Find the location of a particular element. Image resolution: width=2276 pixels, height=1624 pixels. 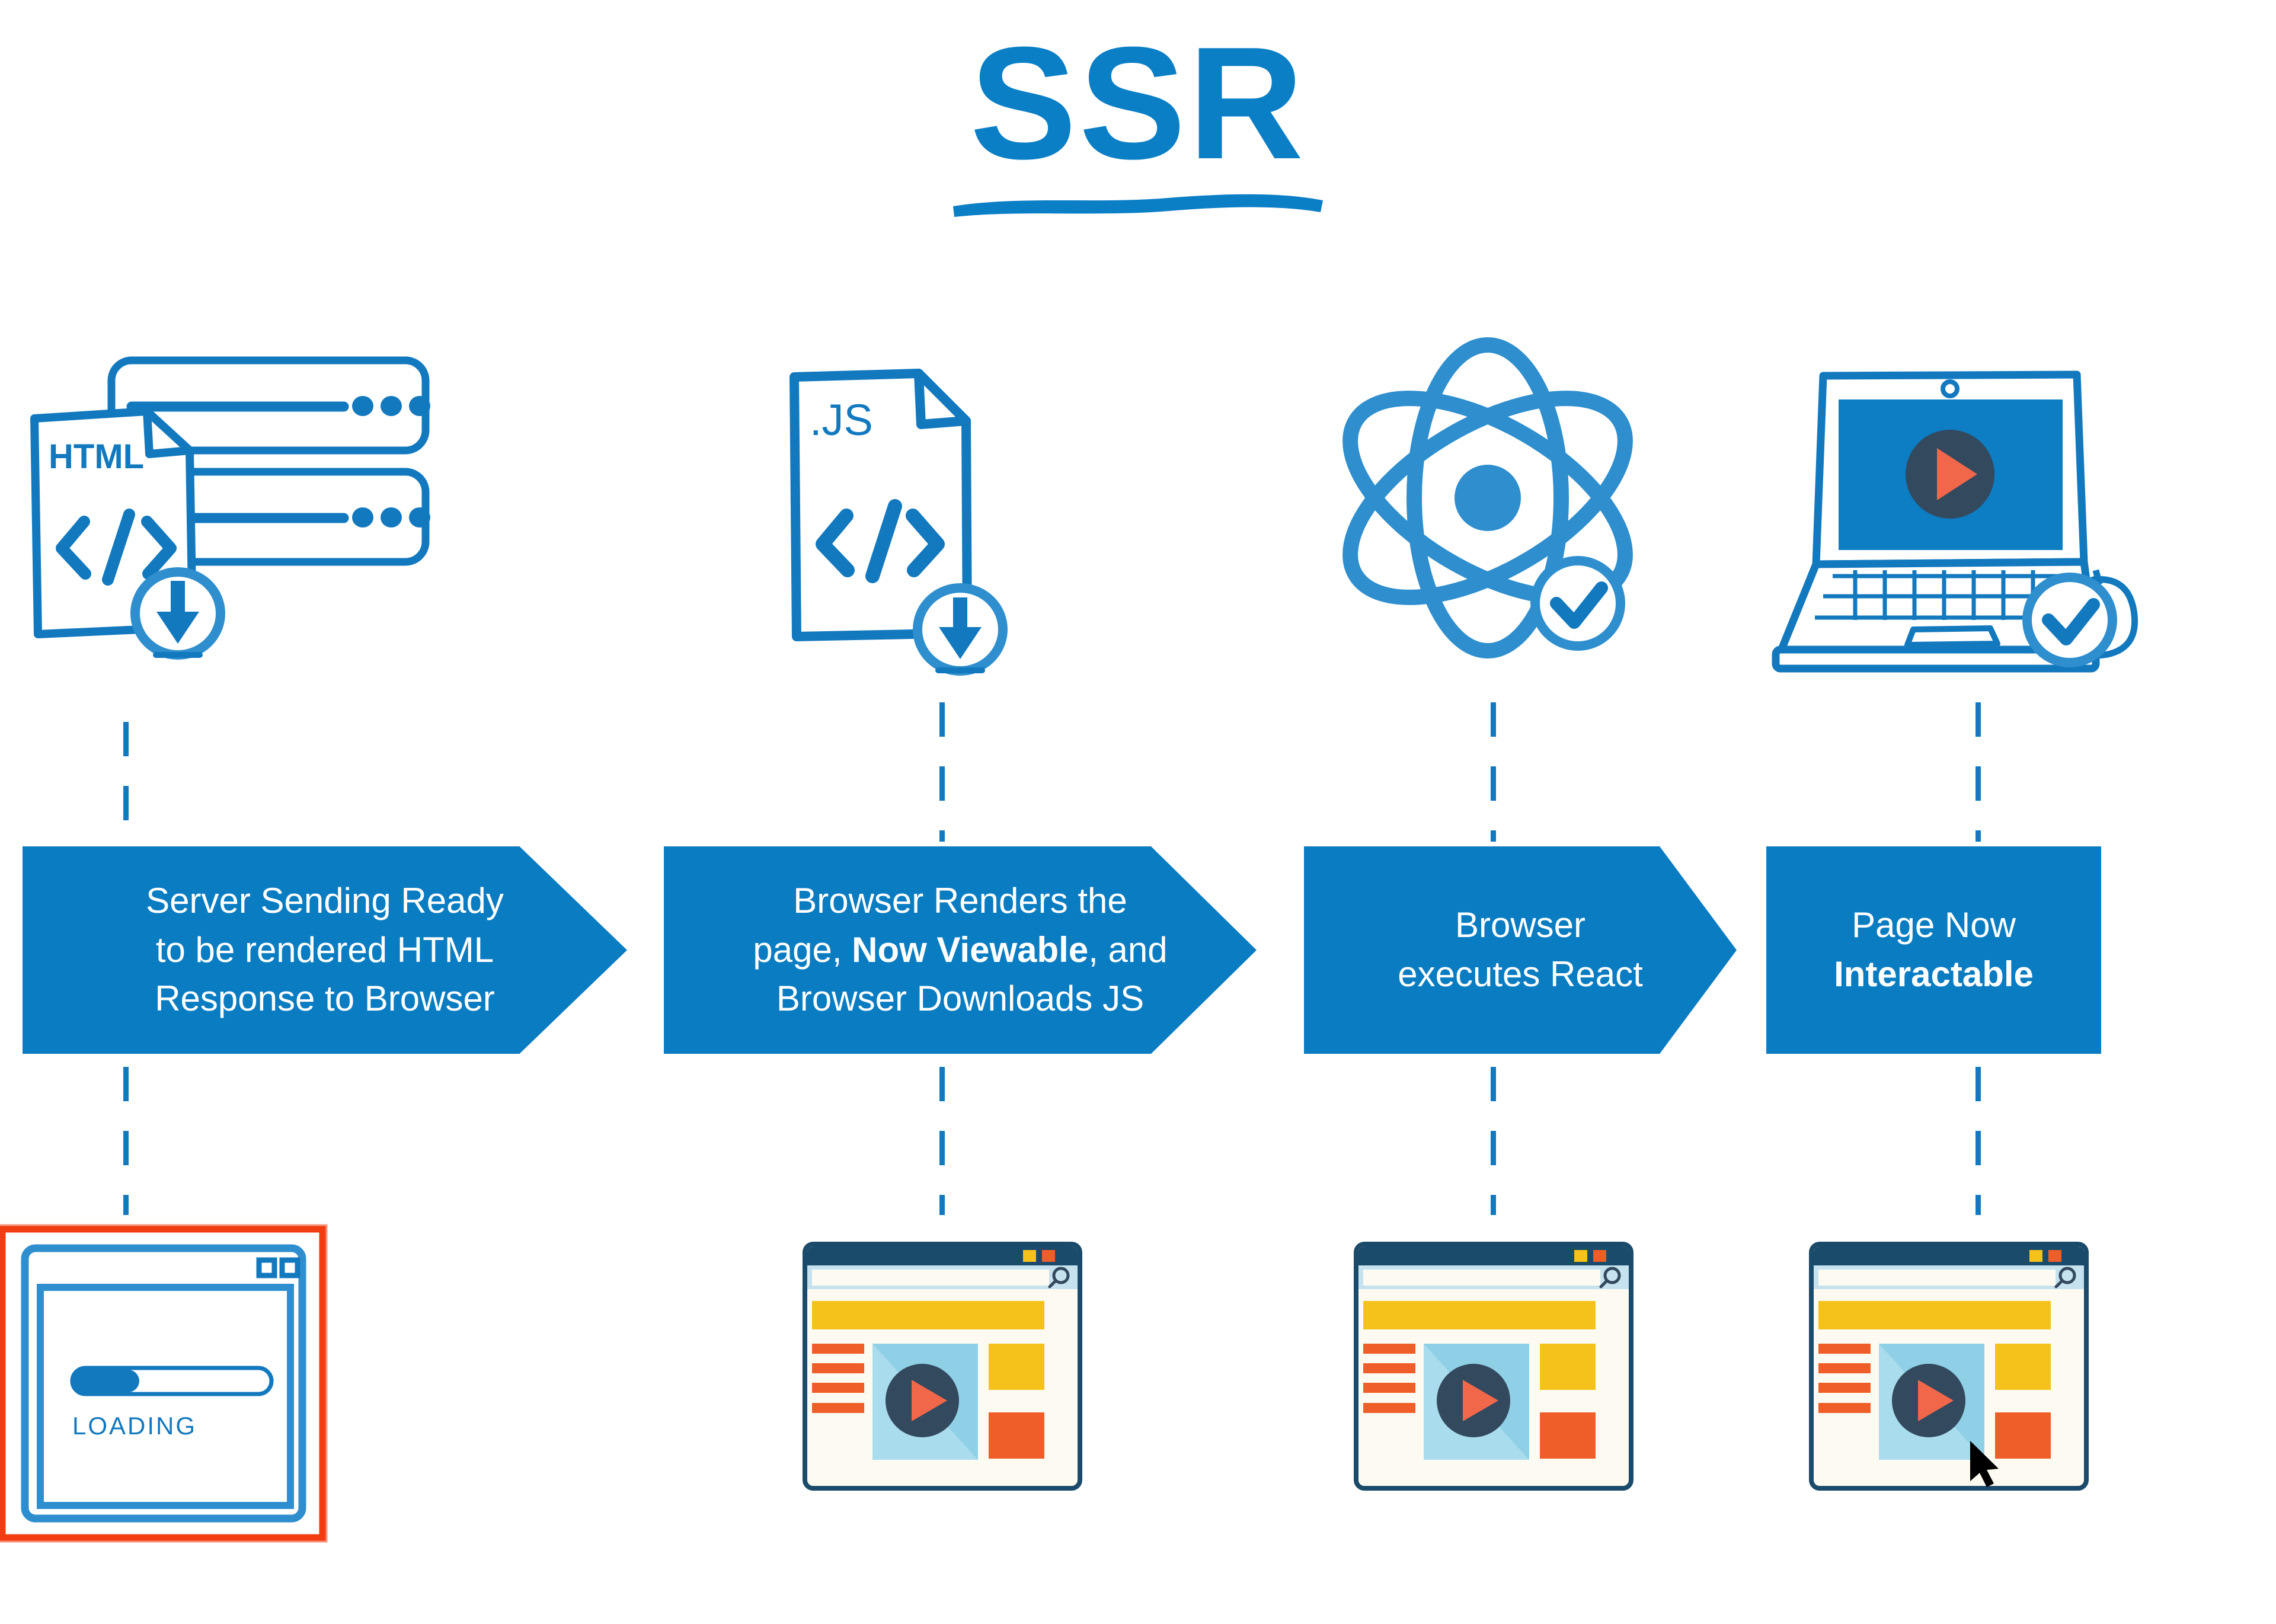

step-banner-4-text: Page Now Interactable is located at coordinates (1934, 949).